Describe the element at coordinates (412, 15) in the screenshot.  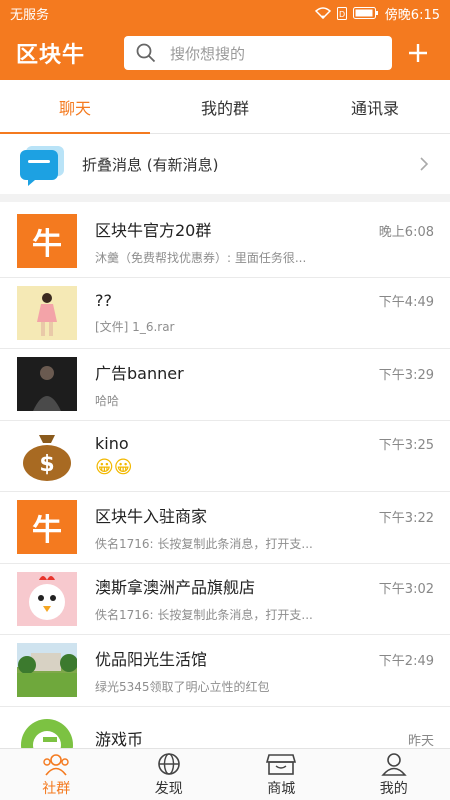
I see `clock: 傍晚6:15` at that location.